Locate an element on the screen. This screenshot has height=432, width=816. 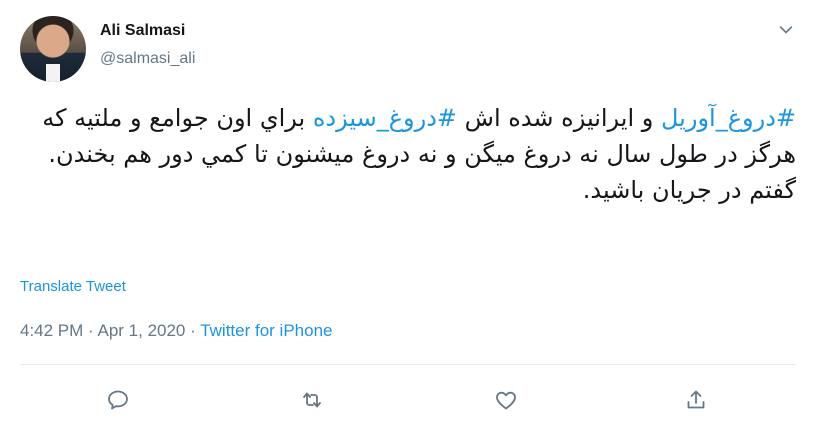
user-handle: @salmasi_ali is located at coordinates (147, 59).